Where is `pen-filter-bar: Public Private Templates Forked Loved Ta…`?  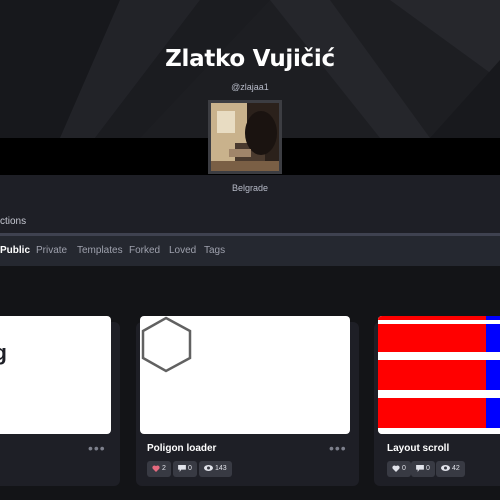
pen-filter-bar: Public Private Templates Forked Loved Ta… is located at coordinates (250, 251).